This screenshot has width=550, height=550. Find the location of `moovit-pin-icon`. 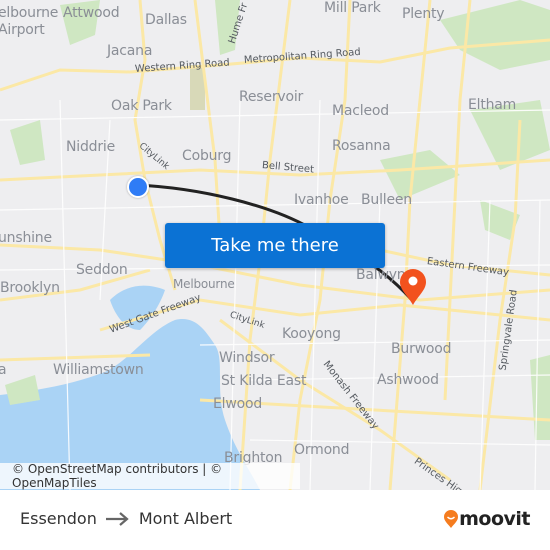

moovit-pin-icon is located at coordinates (451, 519).